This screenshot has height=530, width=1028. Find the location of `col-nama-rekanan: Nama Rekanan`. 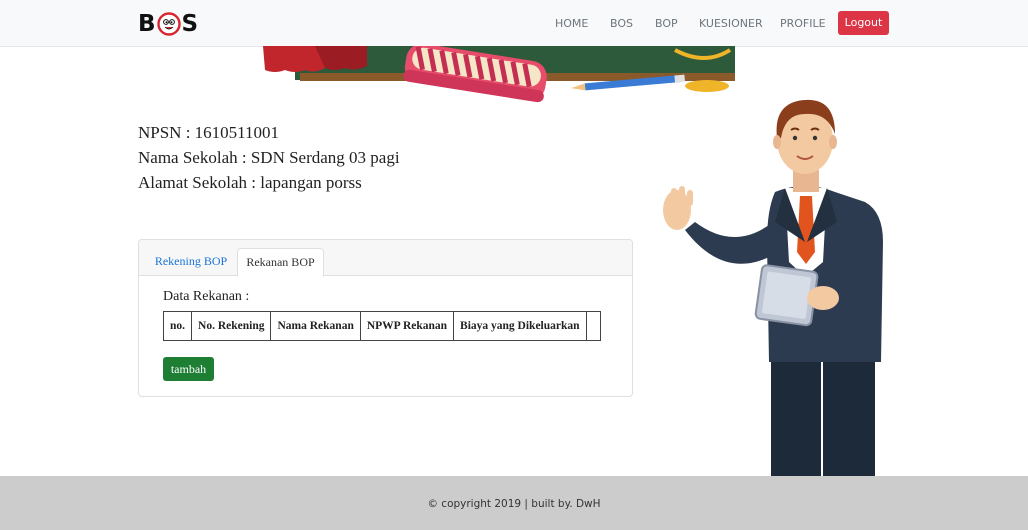

col-nama-rekanan: Nama Rekanan is located at coordinates (315, 326).